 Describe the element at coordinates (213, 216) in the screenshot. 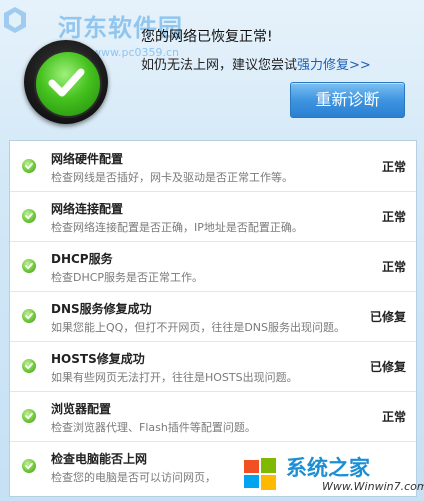

I see `check-row: 网络连接配置 检查网络连接配置是否正确，IP地址是否配置正确。 正常` at that location.